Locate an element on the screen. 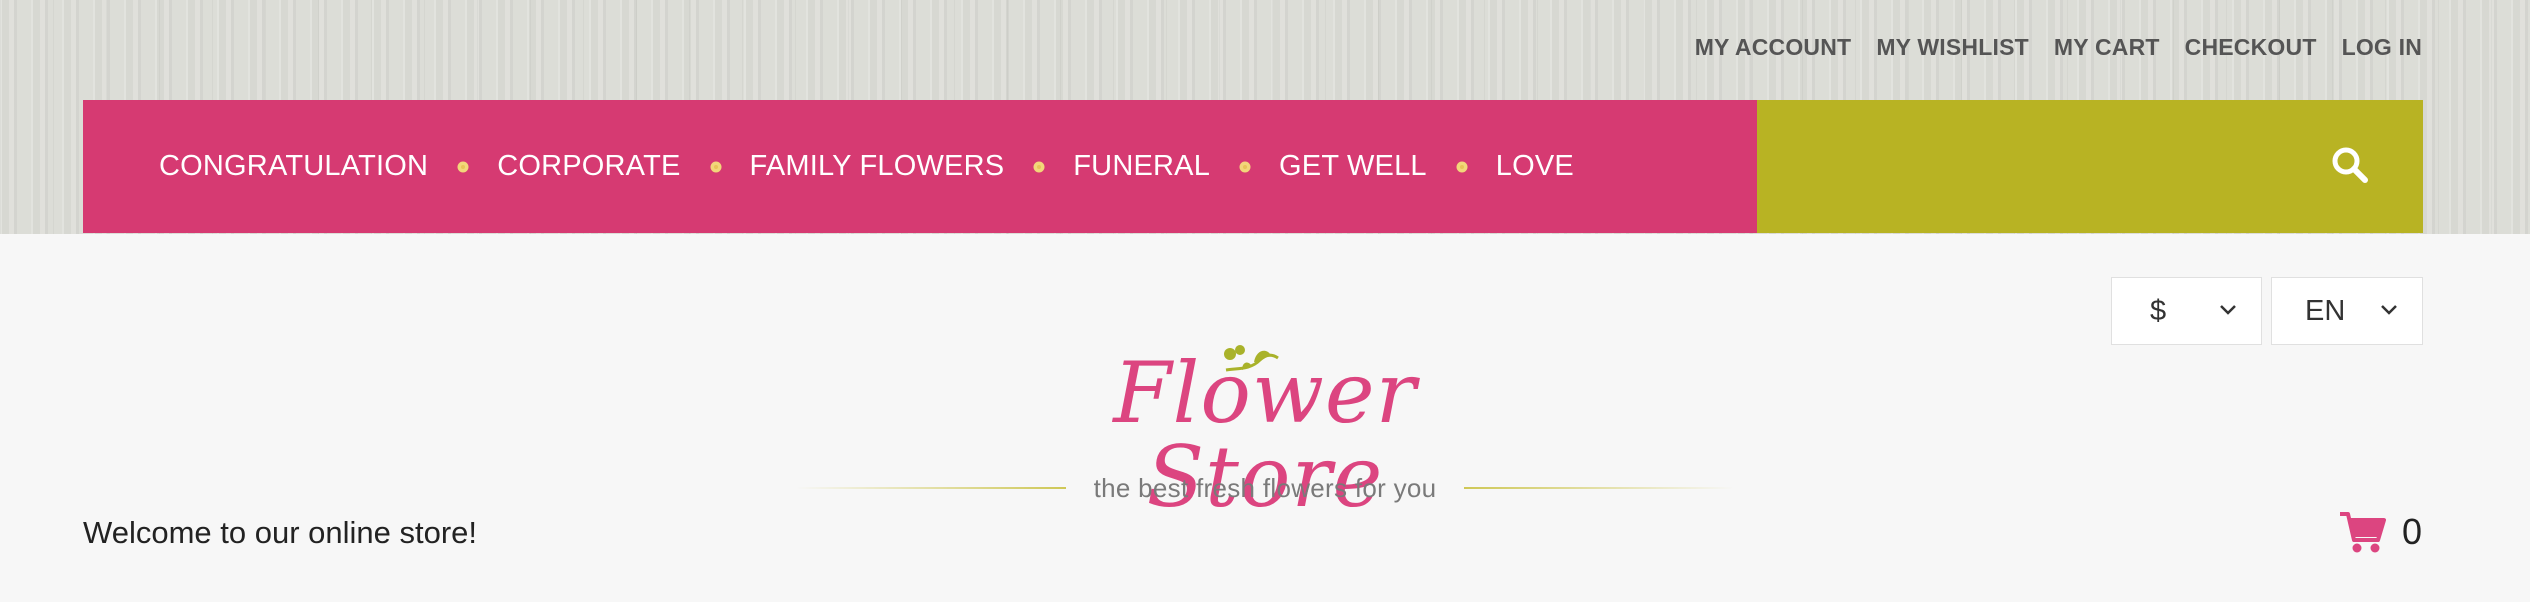 The image size is (2530, 602). log-in-link: LOG IN is located at coordinates (2382, 47).